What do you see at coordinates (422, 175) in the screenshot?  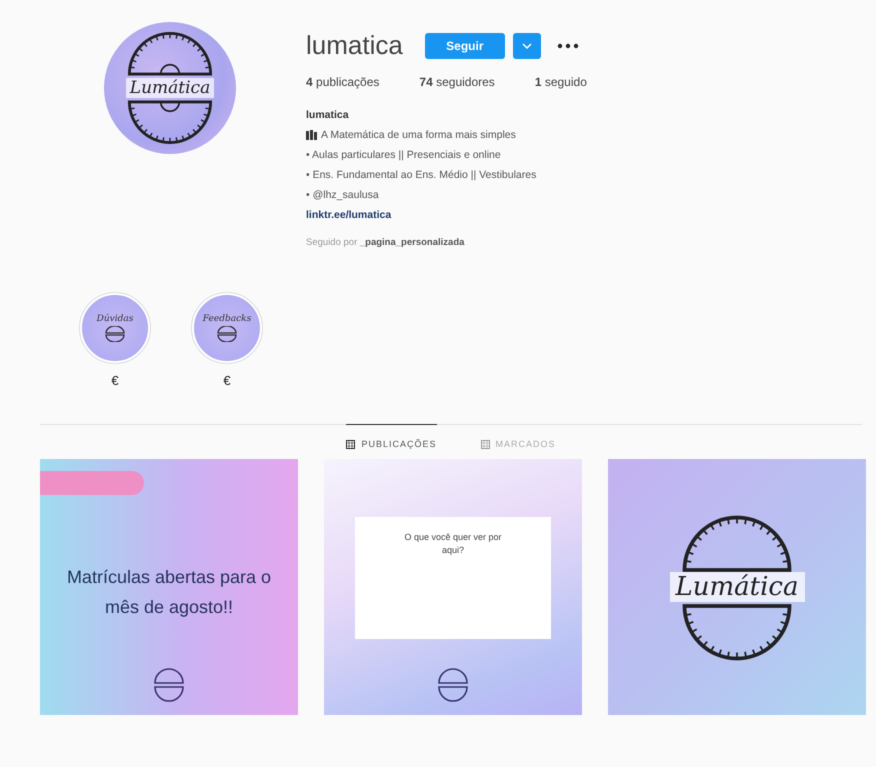 I see `bio-text: • Ens. Fundamental ao Ens. Médio || Vestibulares` at bounding box center [422, 175].